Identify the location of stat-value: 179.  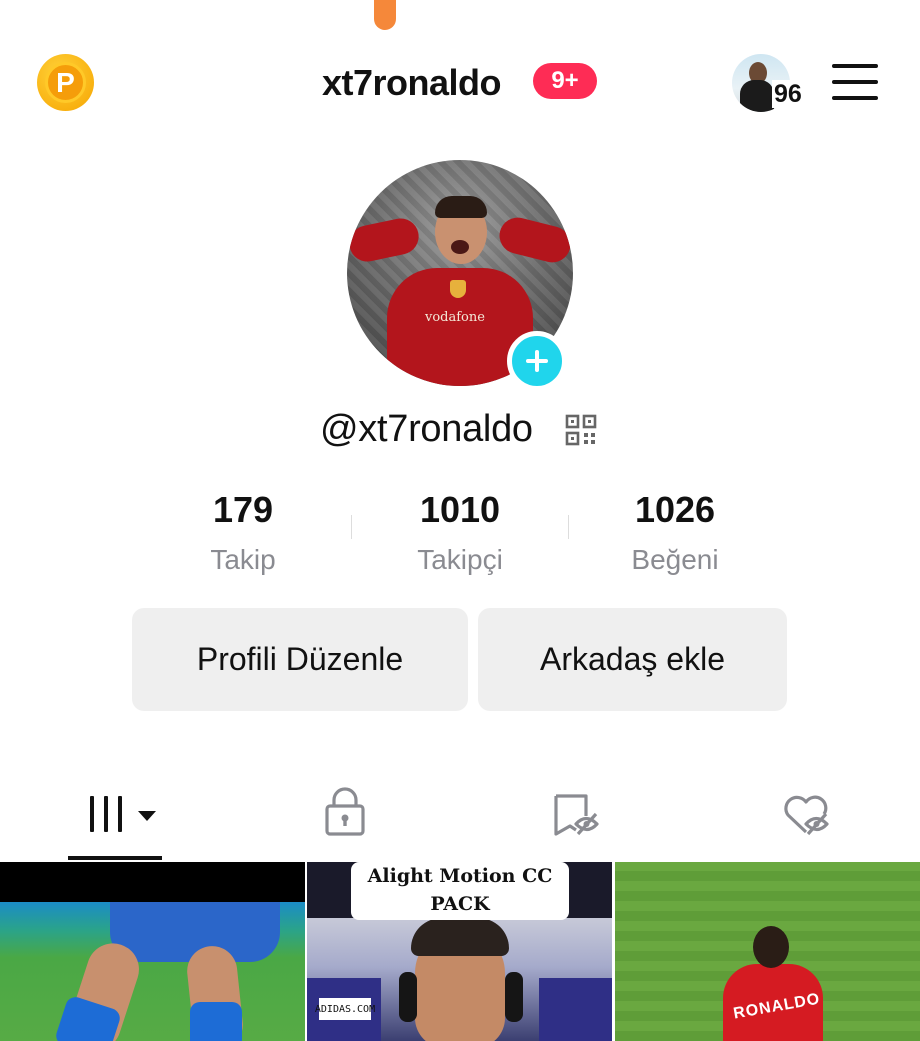
(243, 509).